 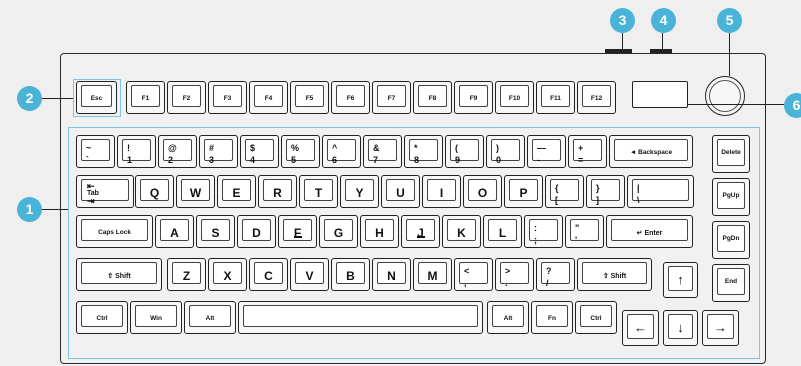 What do you see at coordinates (360, 317) in the screenshot?
I see `key-space` at bounding box center [360, 317].